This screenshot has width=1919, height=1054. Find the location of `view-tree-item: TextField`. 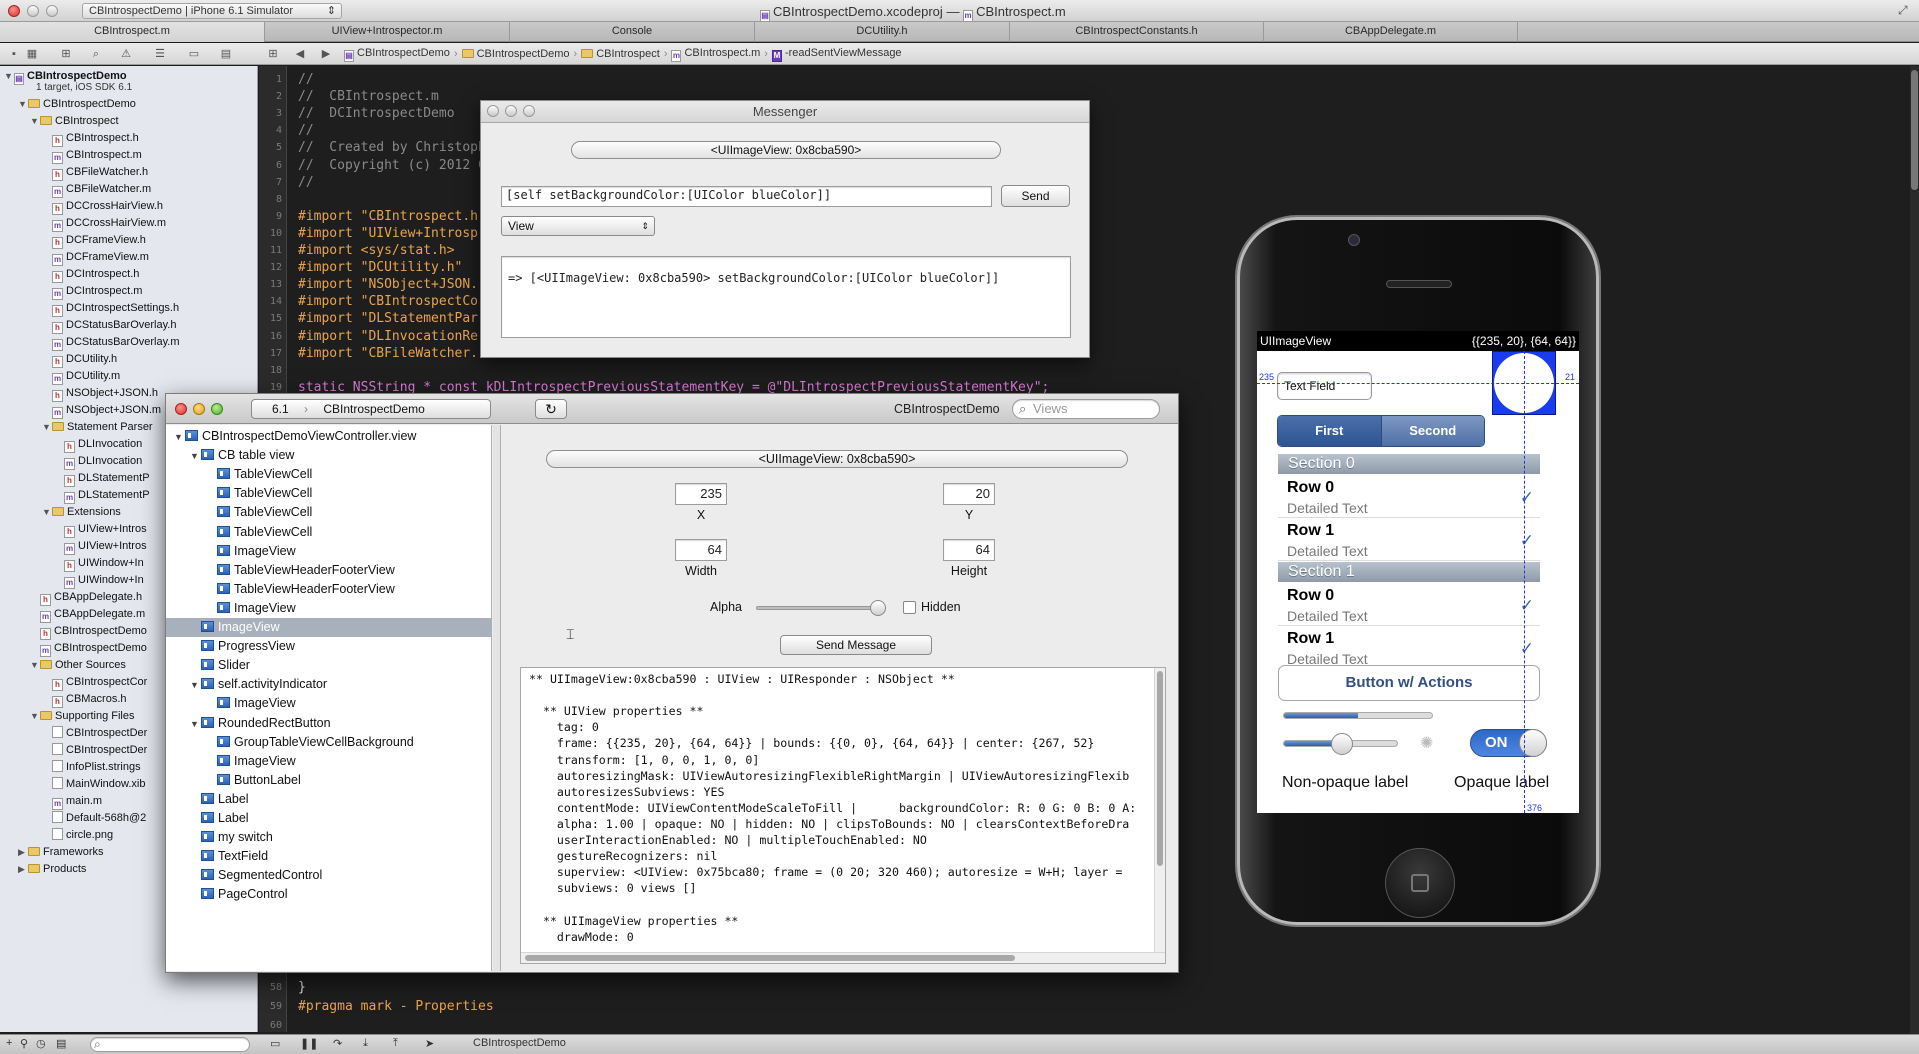

view-tree-item: TextField is located at coordinates (329, 856).